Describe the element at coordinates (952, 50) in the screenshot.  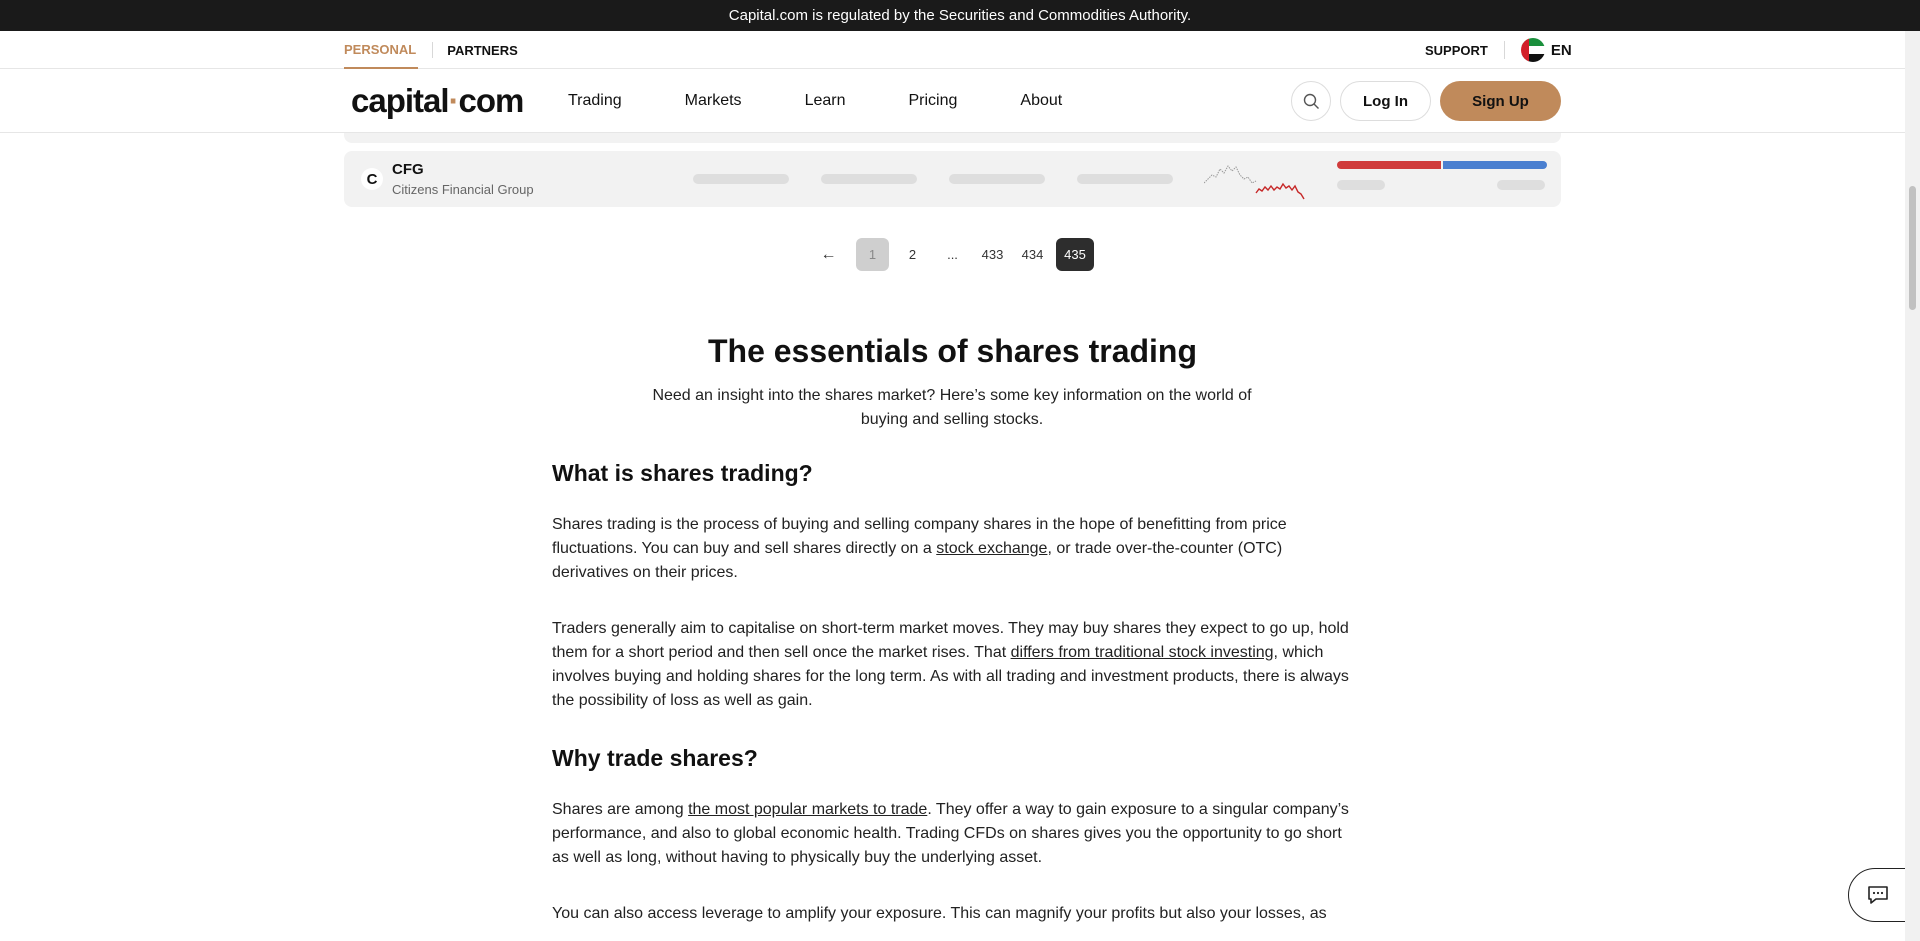
I see `audience-subnav: PERSONAL PARTNERS SUPPORT EN` at that location.